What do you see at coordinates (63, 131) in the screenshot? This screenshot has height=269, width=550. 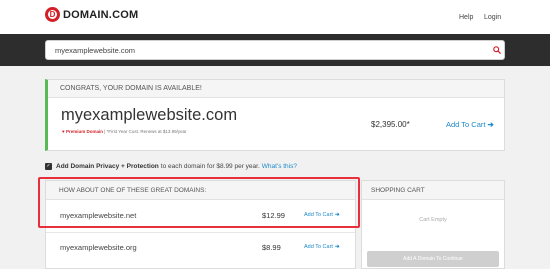 I see `heart-icon: ♥` at bounding box center [63, 131].